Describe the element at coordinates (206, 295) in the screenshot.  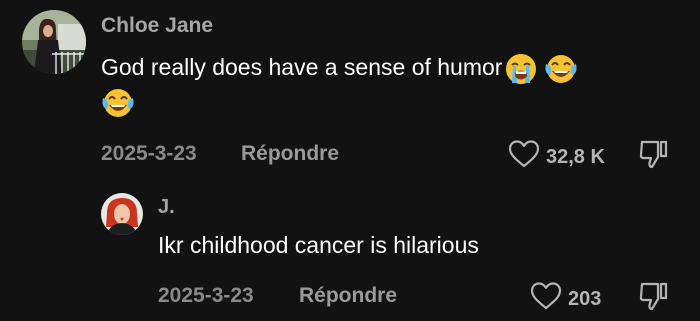
I see `reply-date: 2025-3-23` at that location.